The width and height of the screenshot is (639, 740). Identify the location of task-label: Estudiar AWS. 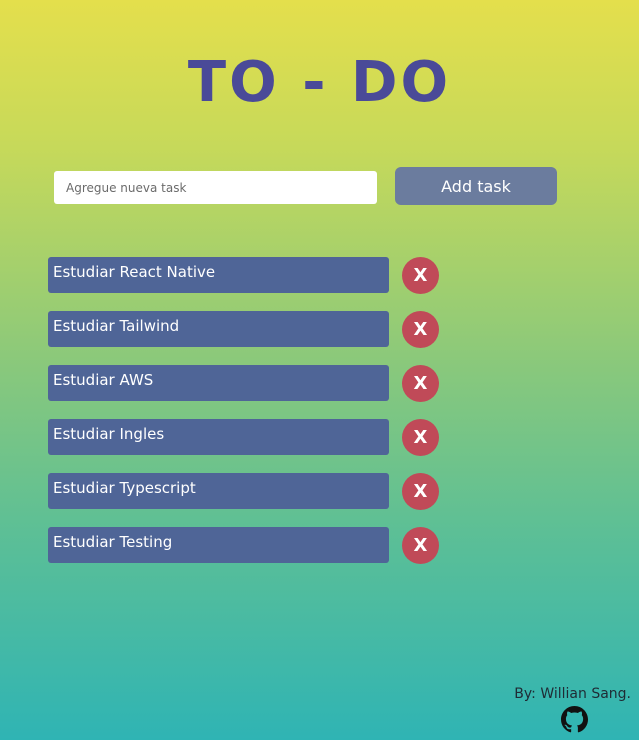
(218, 383).